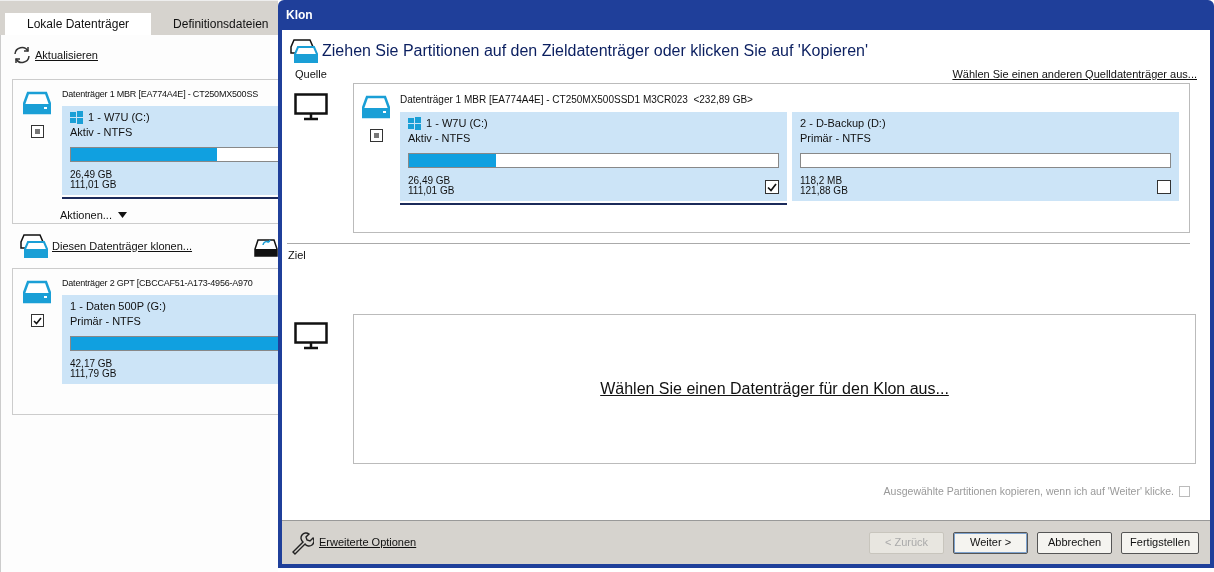  Describe the element at coordinates (22, 55) in the screenshot. I see `refresh-icon` at that location.